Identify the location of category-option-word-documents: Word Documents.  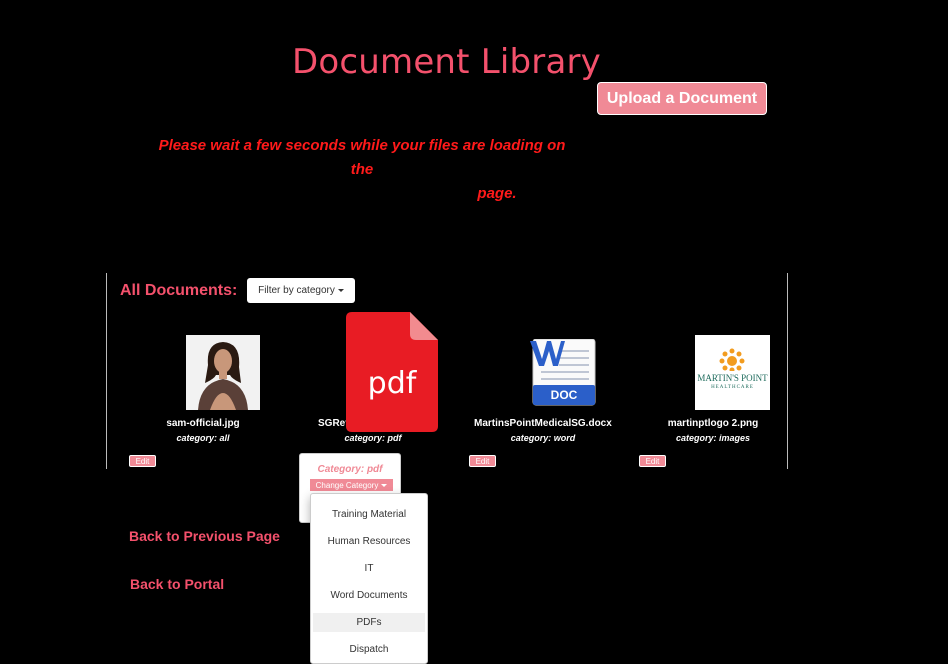
(369, 595).